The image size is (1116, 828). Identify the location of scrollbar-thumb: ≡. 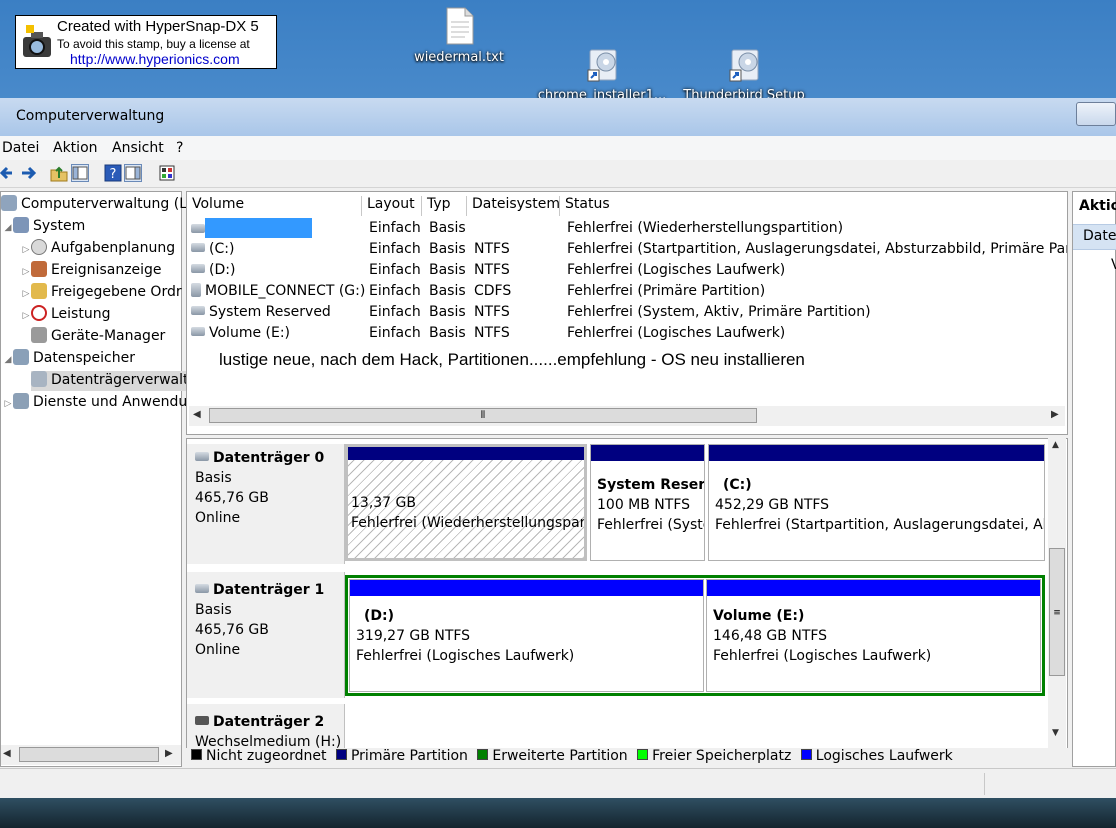
(1057, 612).